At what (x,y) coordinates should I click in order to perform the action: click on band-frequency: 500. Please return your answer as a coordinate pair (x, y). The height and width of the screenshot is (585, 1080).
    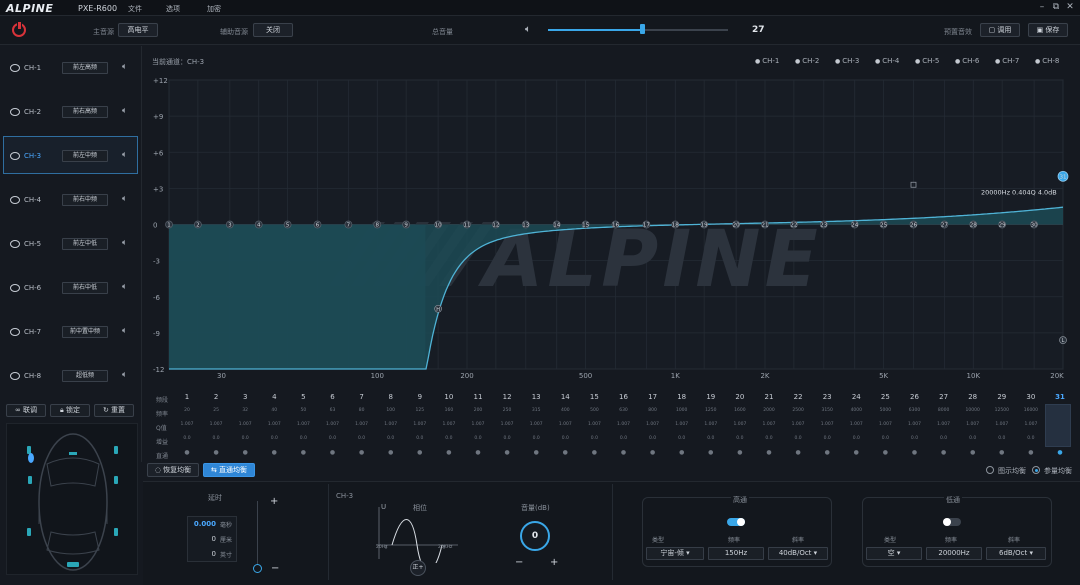
    Looking at the image, I should click on (594, 410).